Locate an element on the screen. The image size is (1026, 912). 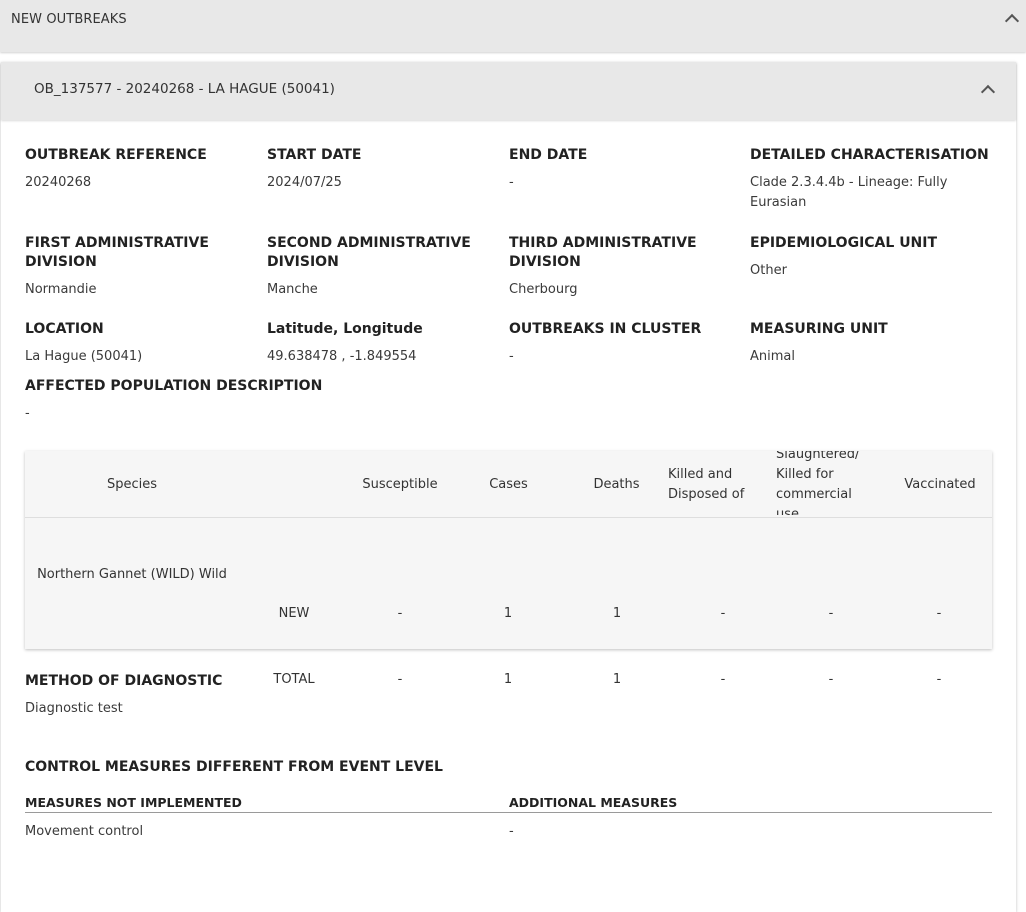
field-label: EPIDEMIOLOGICAL UNIT is located at coordinates (844, 243).